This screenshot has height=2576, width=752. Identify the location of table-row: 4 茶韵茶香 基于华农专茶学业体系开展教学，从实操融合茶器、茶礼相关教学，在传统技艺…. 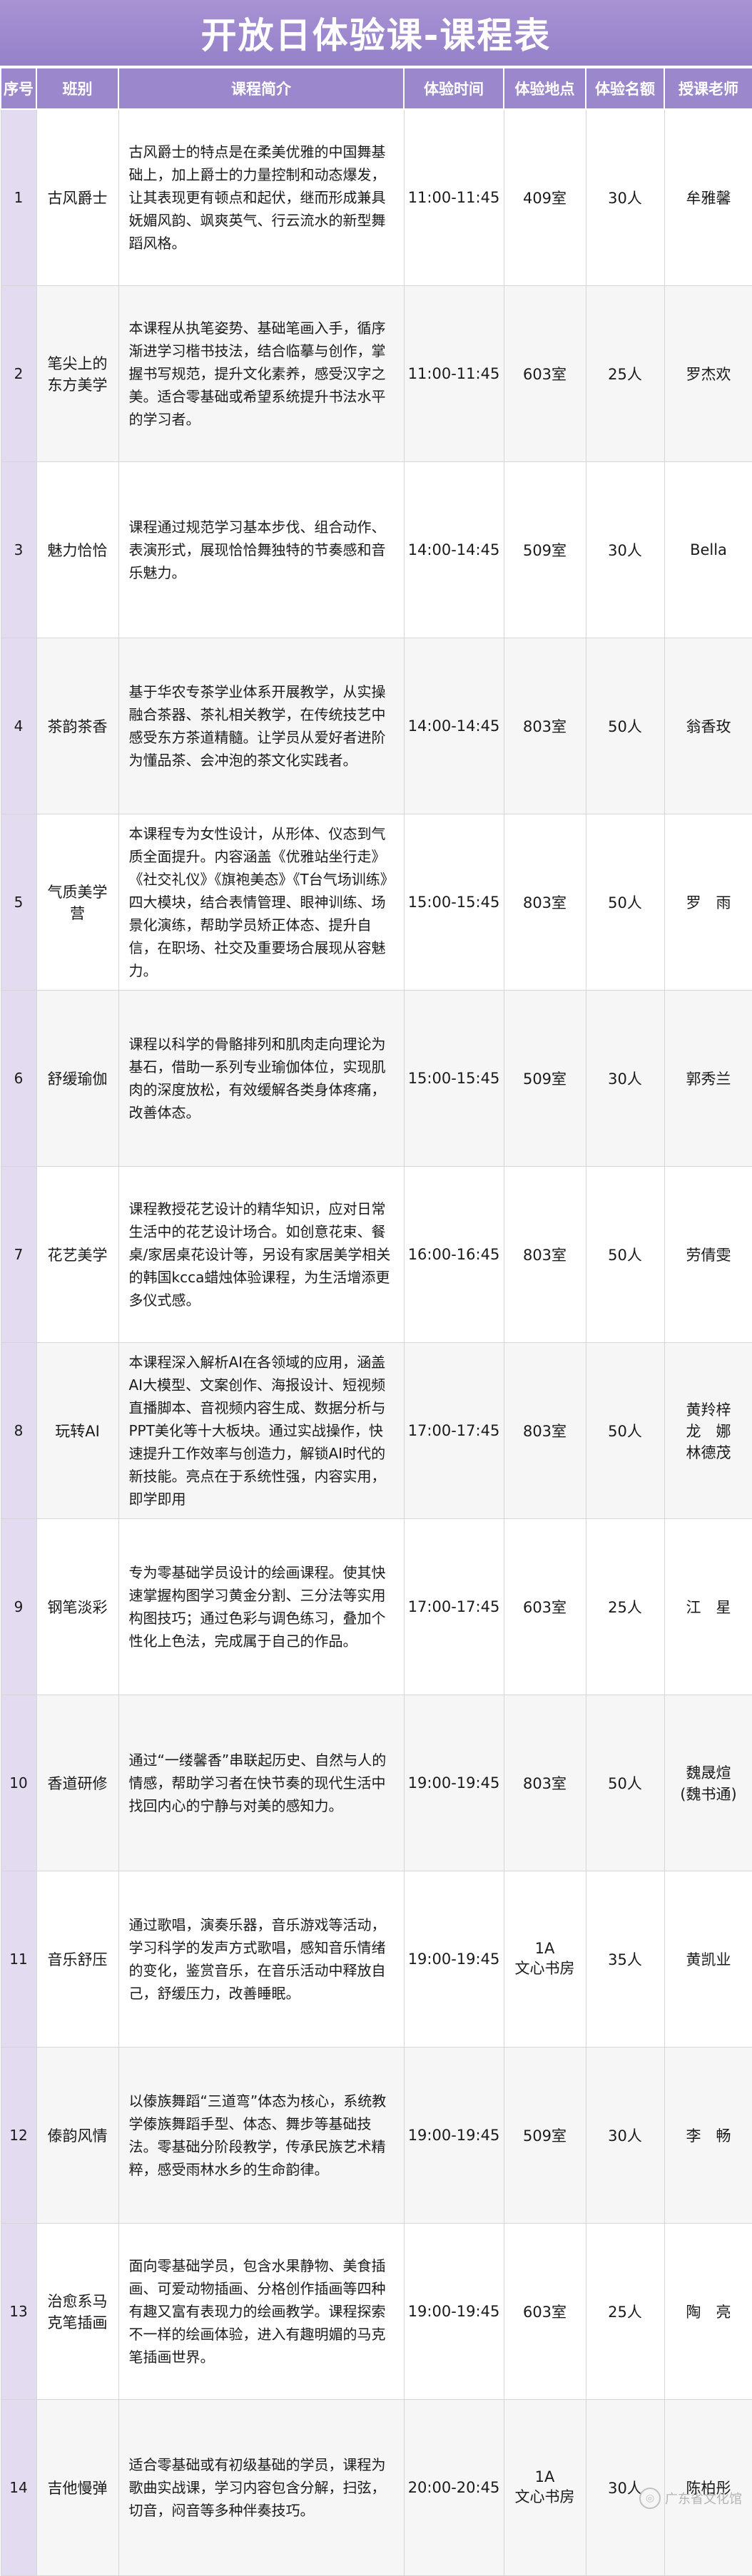
(376, 726).